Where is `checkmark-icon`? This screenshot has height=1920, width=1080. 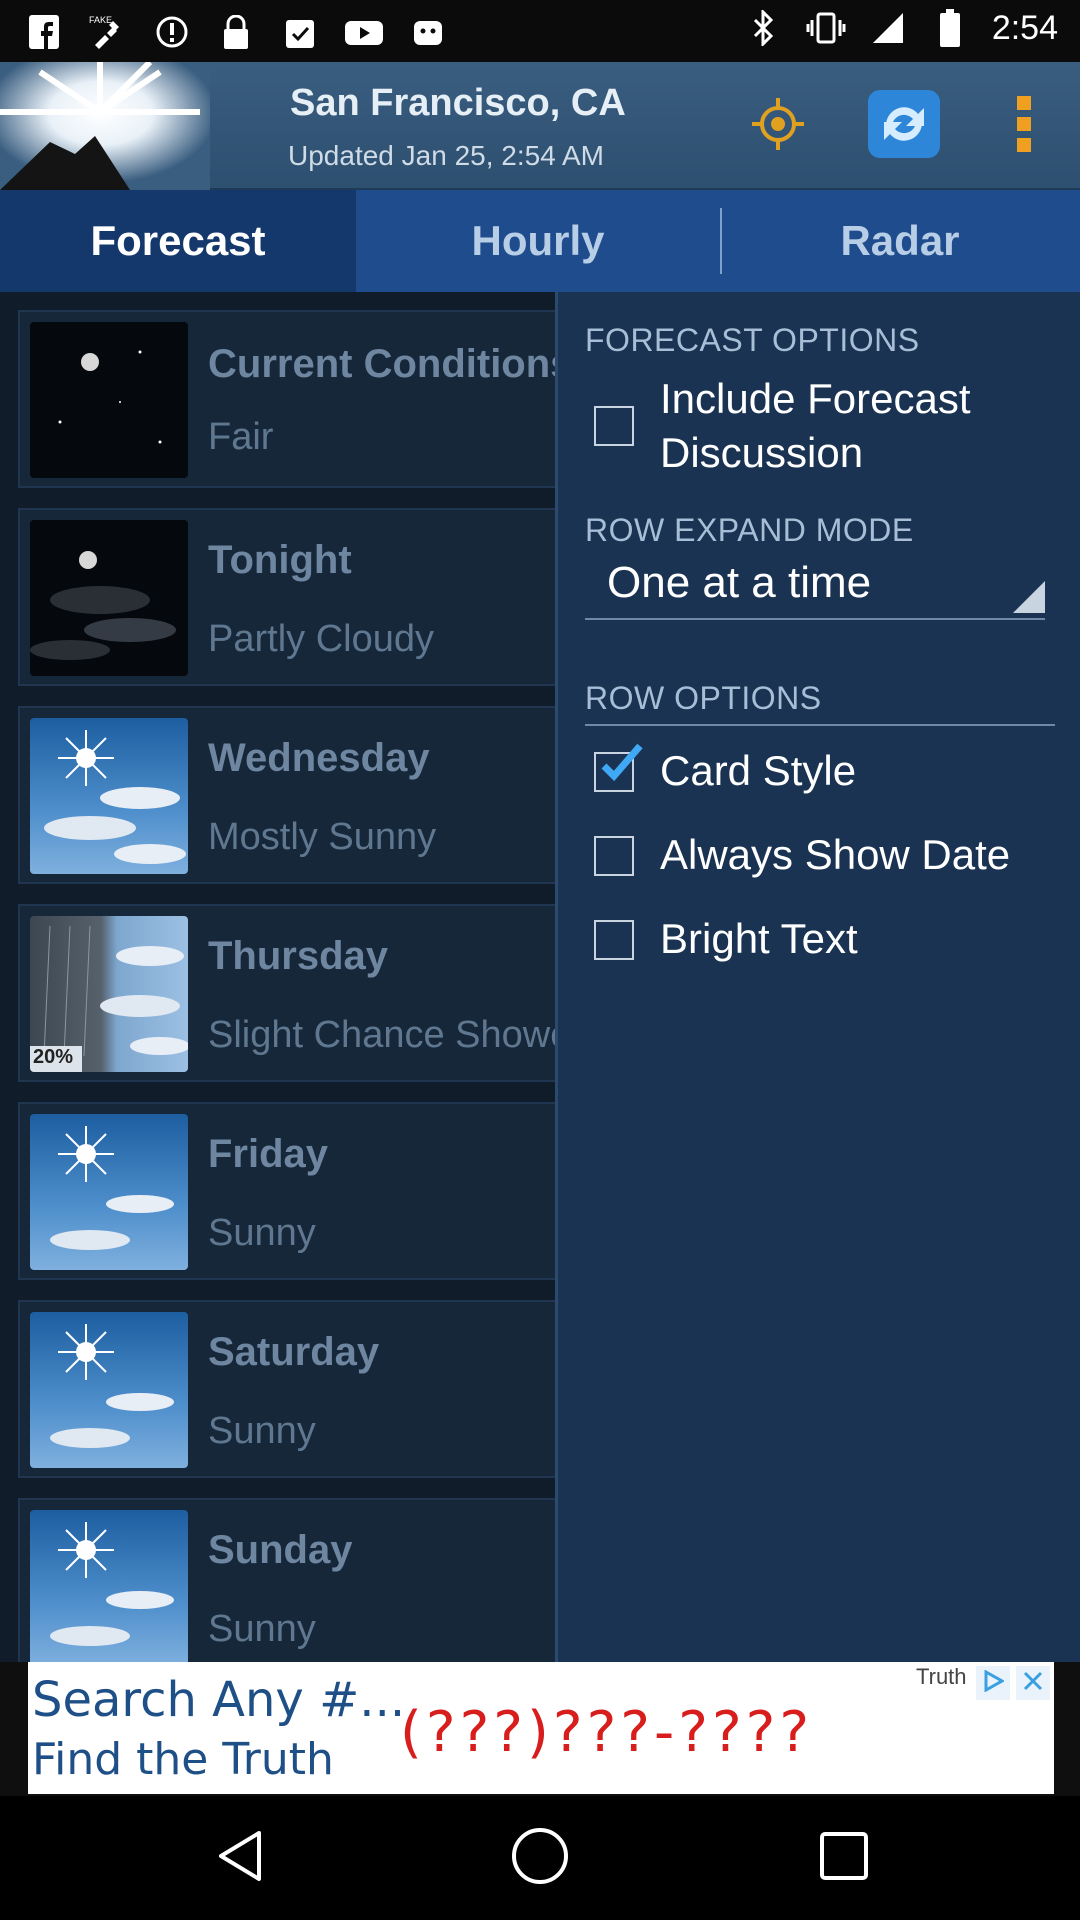 checkmark-icon is located at coordinates (622, 764).